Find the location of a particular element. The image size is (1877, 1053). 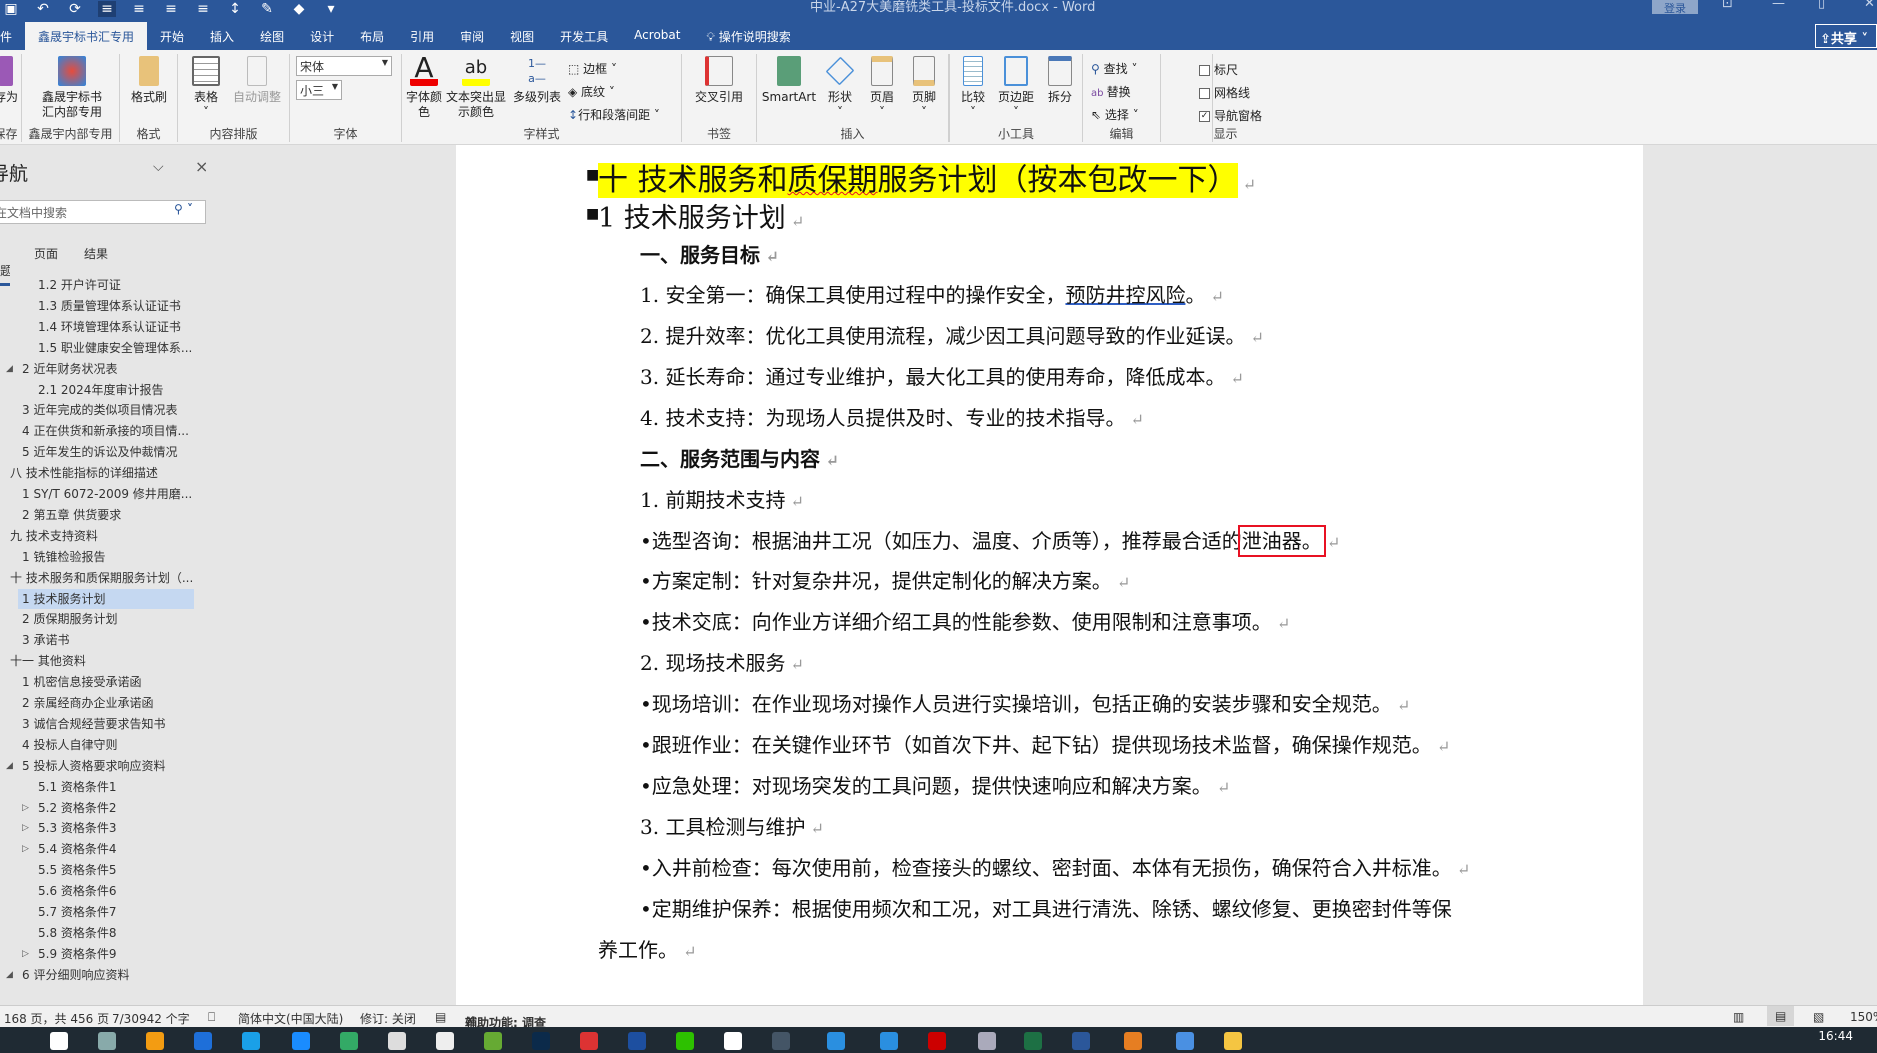

align-left-icon: ≡ is located at coordinates (107, 9).